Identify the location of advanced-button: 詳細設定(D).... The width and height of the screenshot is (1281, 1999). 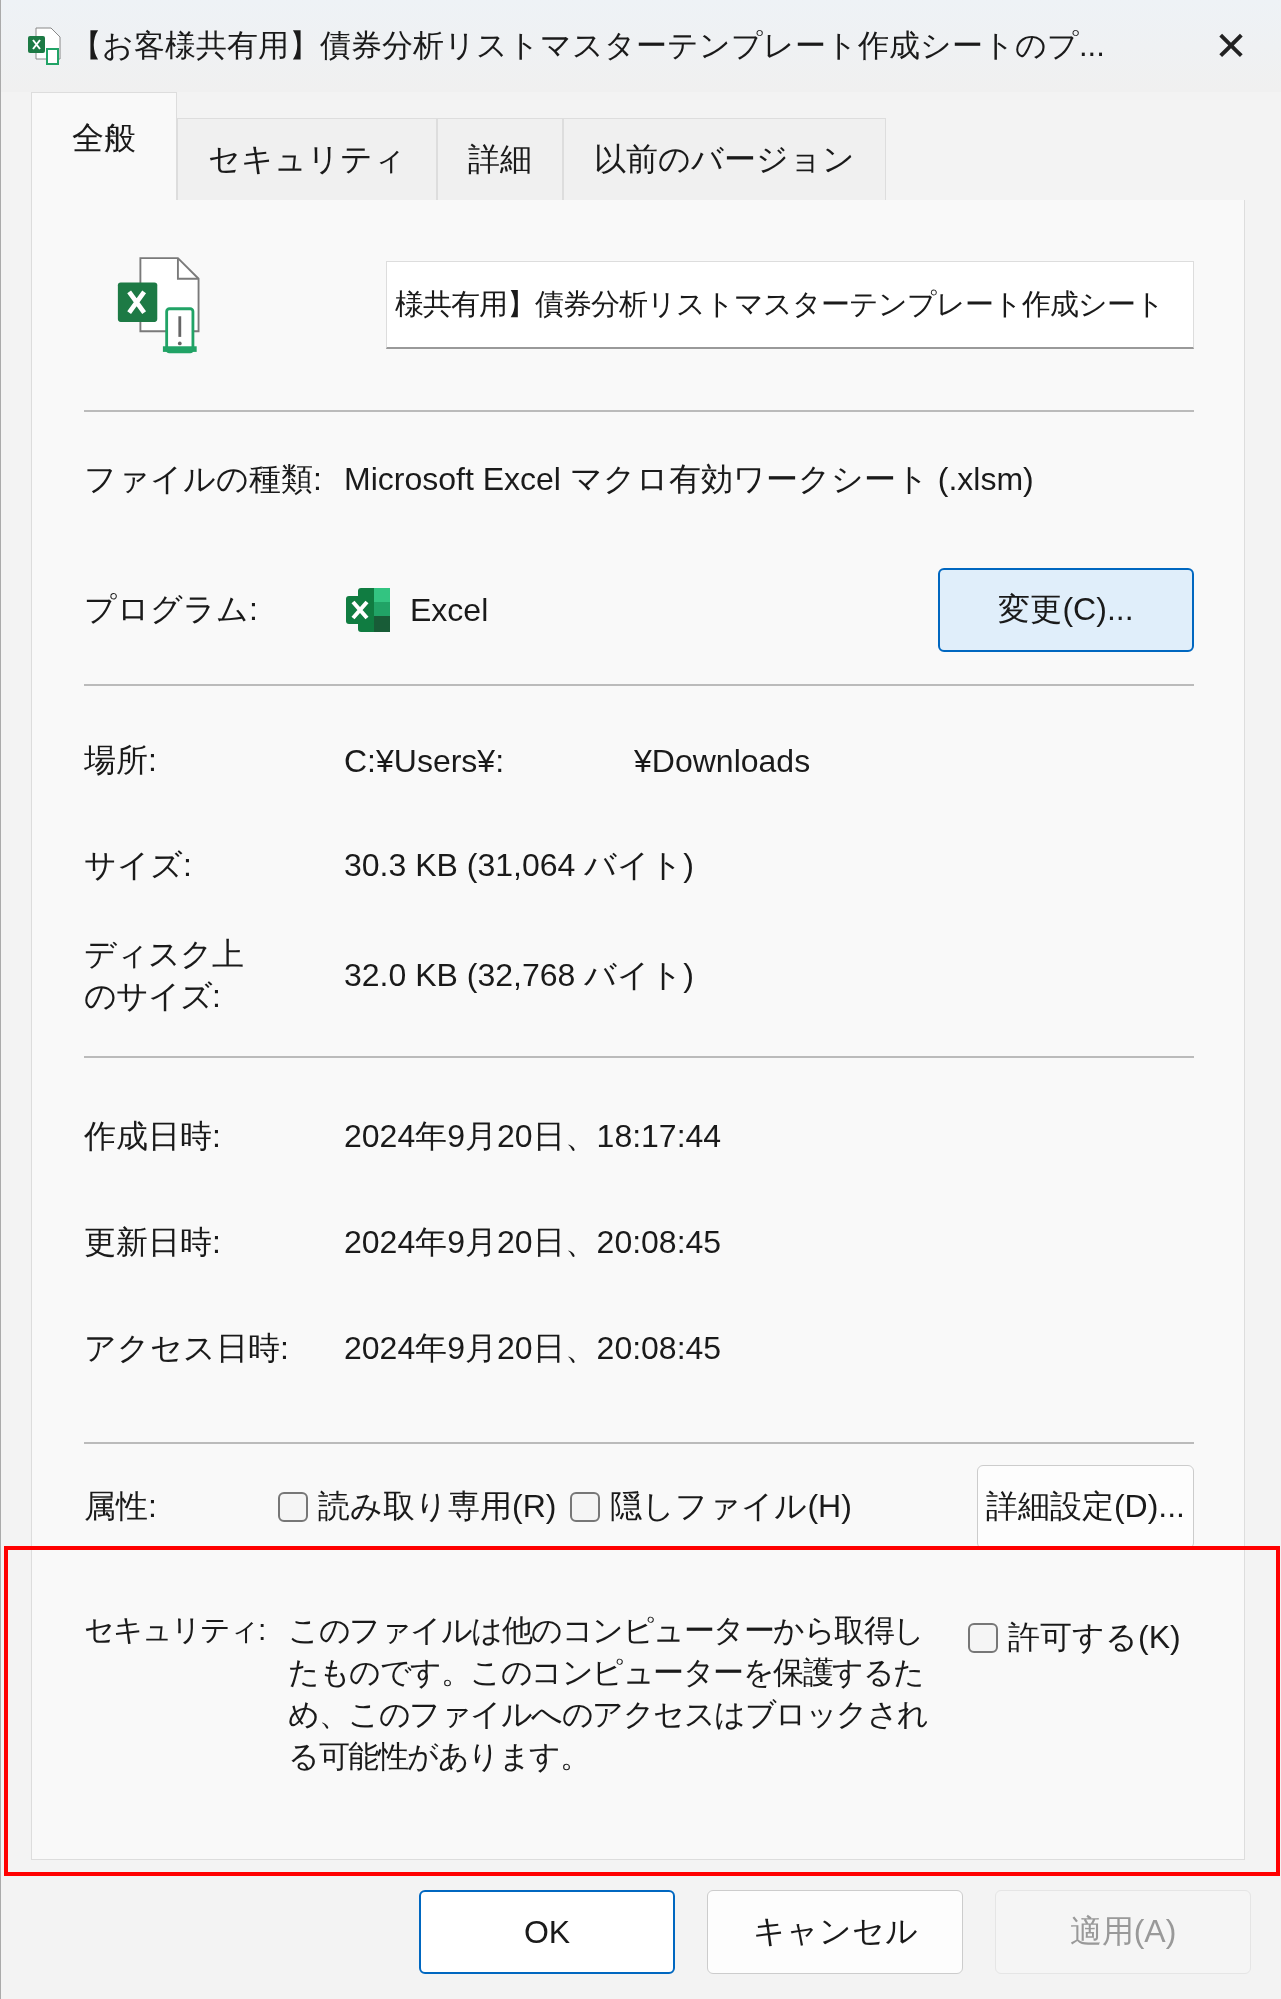
(1085, 1507).